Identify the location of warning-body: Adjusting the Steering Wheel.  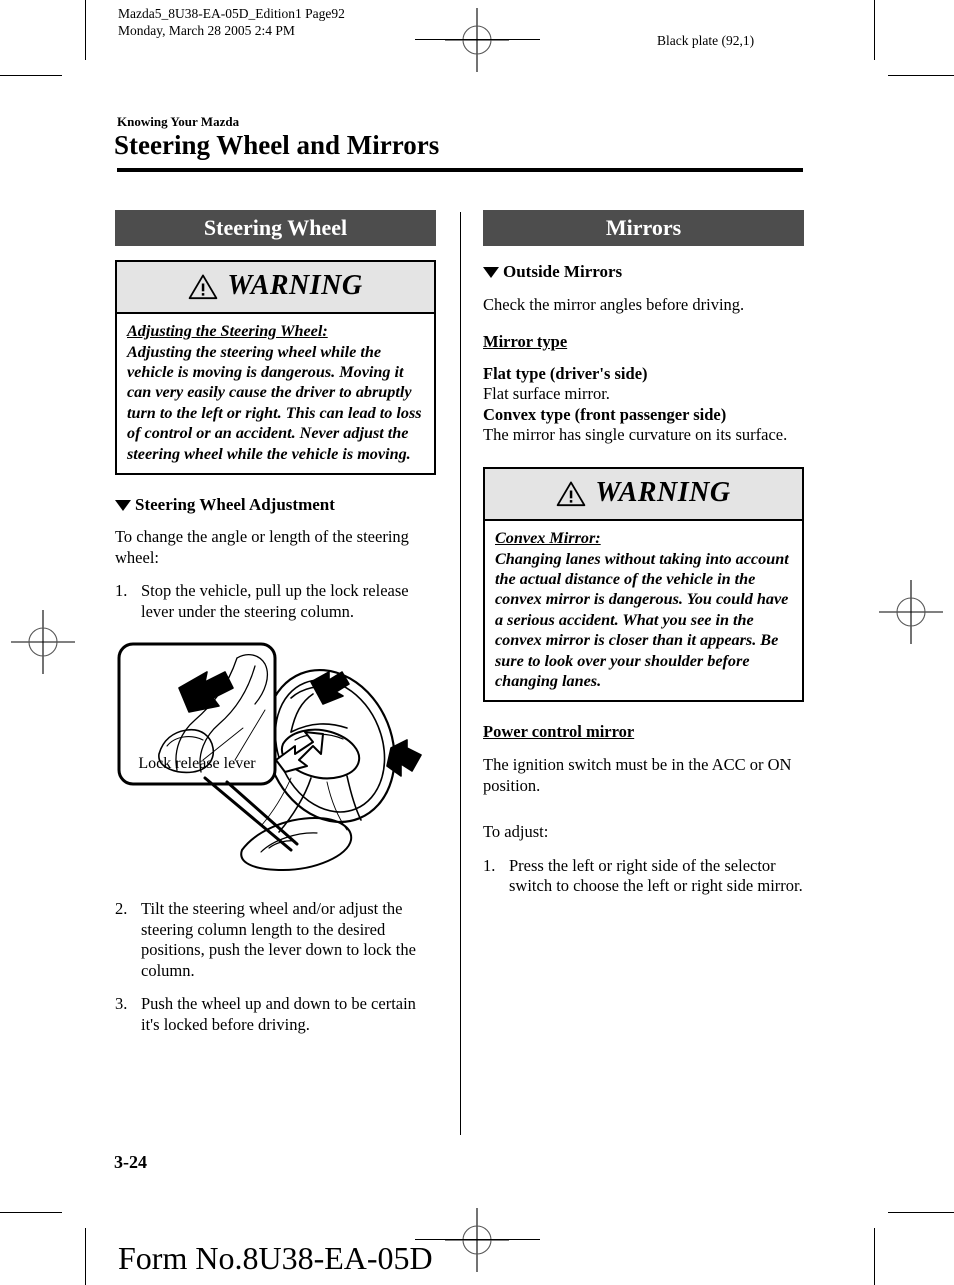
(275, 393).